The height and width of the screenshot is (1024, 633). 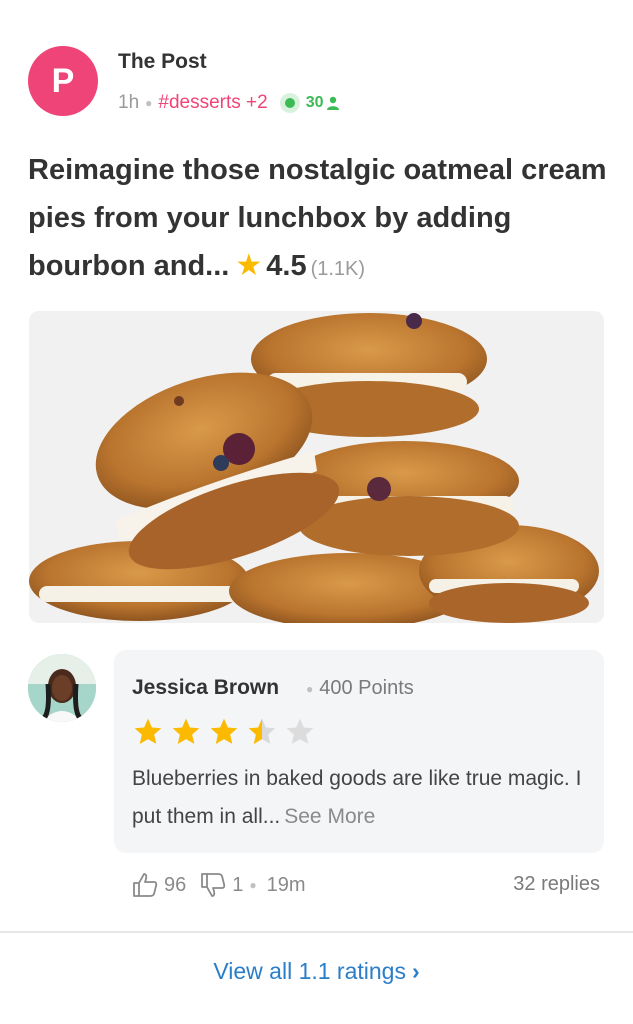 I want to click on person-photo, so click(x=62, y=688).